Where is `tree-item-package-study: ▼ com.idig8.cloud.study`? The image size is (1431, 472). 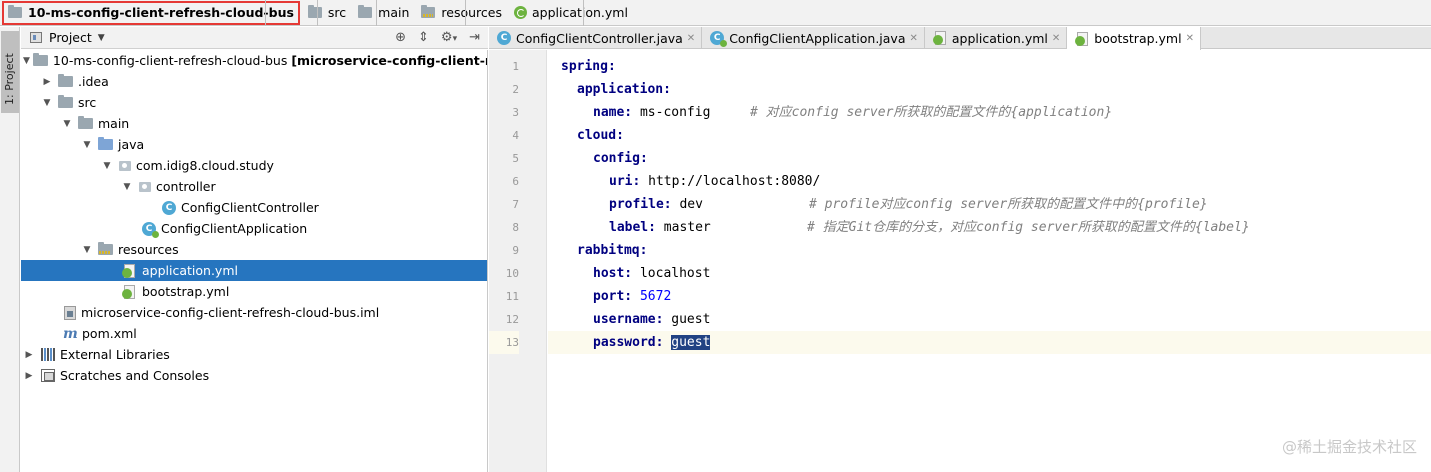 tree-item-package-study: ▼ com.idig8.cloud.study is located at coordinates (254, 165).